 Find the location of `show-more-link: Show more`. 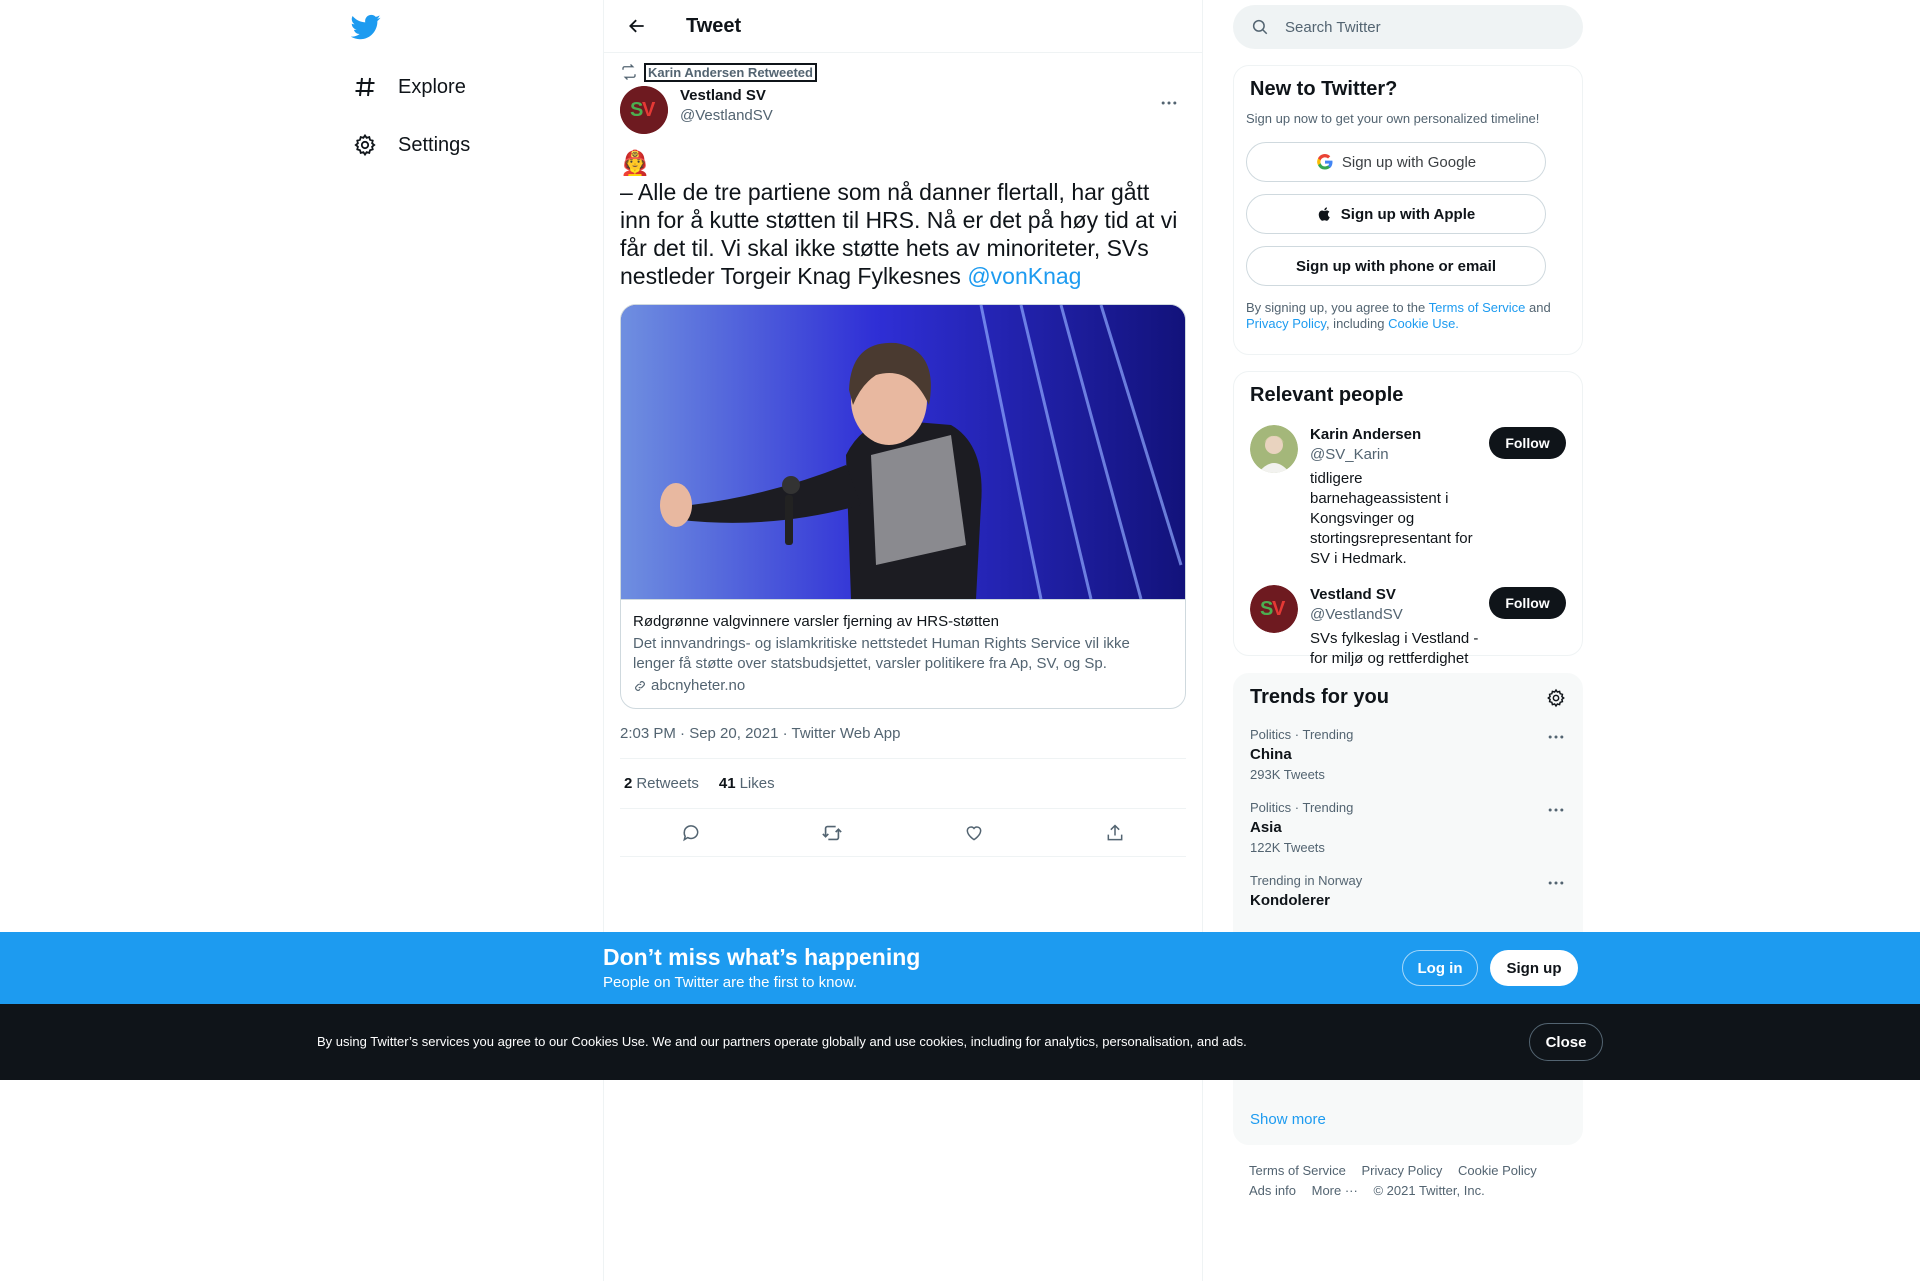

show-more-link: Show more is located at coordinates (1288, 1119).